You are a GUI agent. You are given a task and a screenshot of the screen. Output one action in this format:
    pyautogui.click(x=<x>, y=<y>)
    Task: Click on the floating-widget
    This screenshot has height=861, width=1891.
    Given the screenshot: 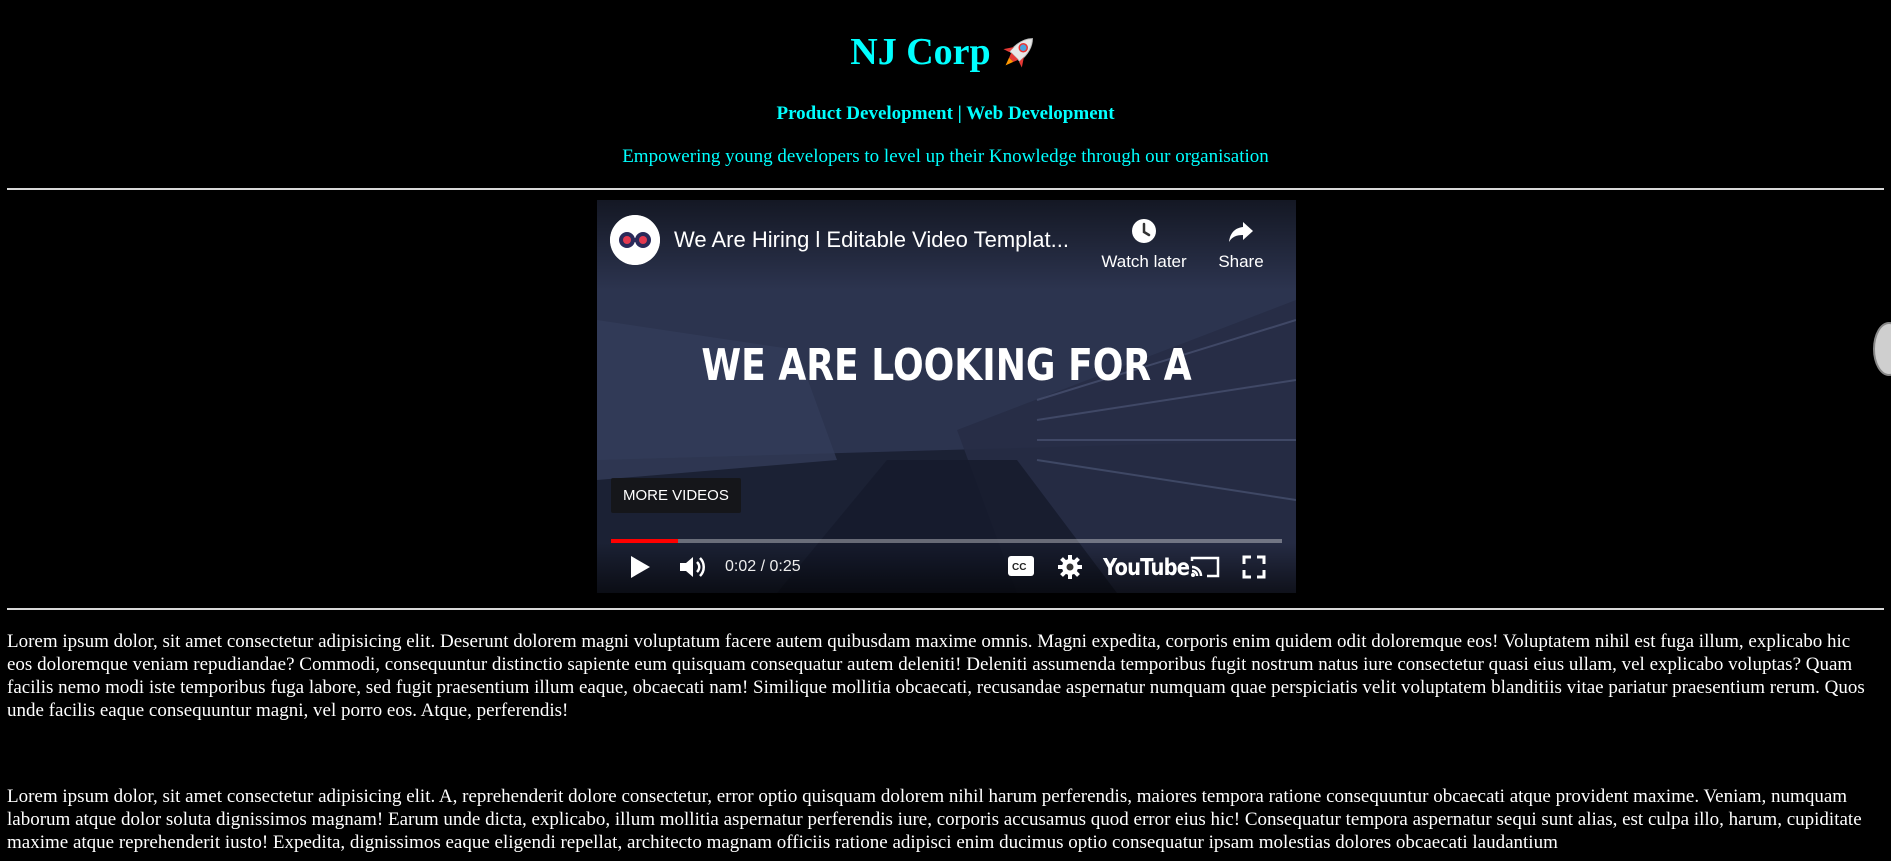 What is the action you would take?
    pyautogui.click(x=1882, y=349)
    